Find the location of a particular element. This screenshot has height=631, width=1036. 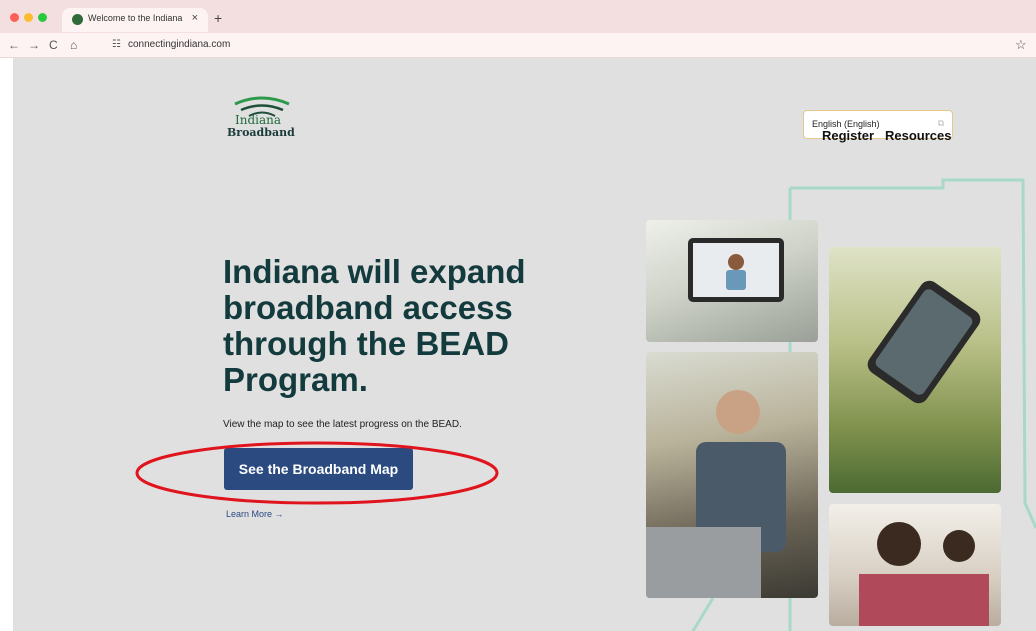

tab-title: Welcome to the Indiana Broa is located at coordinates (136, 18).